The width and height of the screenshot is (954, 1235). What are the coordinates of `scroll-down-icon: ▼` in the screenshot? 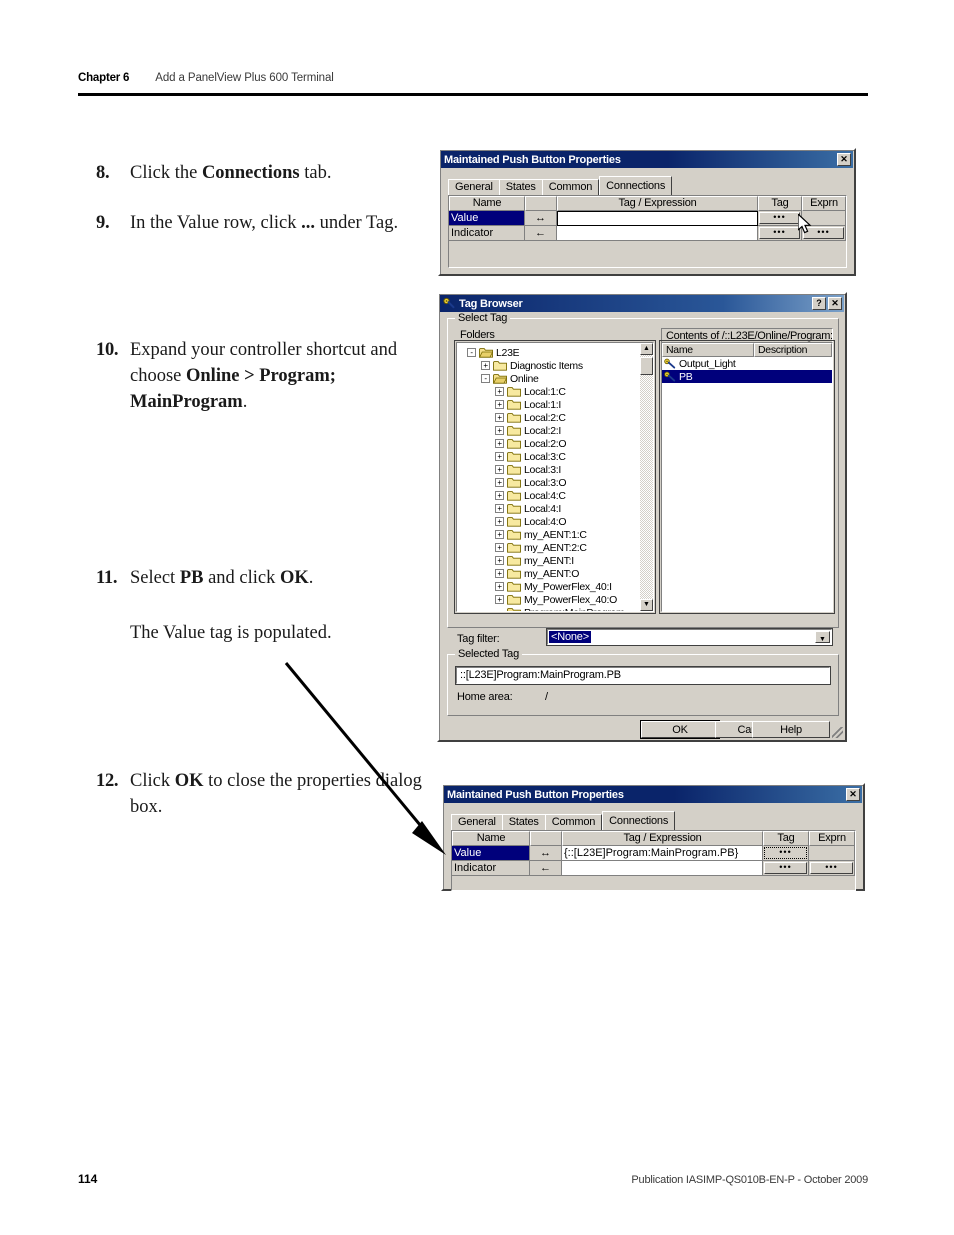 It's located at (646, 605).